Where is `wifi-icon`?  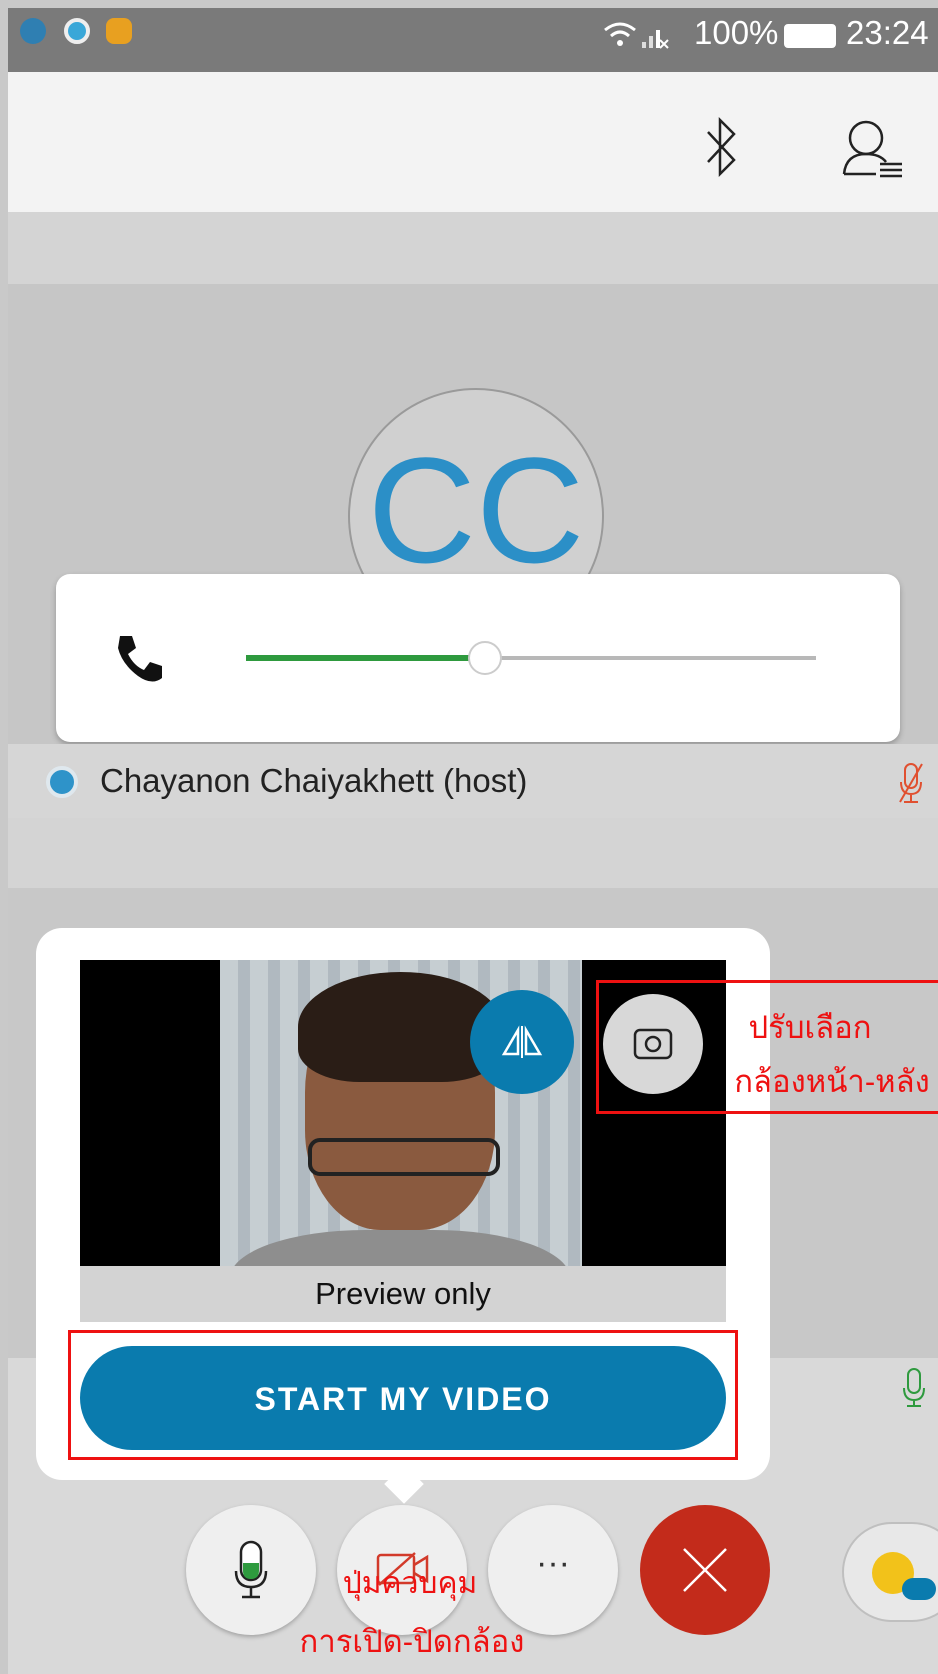 wifi-icon is located at coordinates (620, 34).